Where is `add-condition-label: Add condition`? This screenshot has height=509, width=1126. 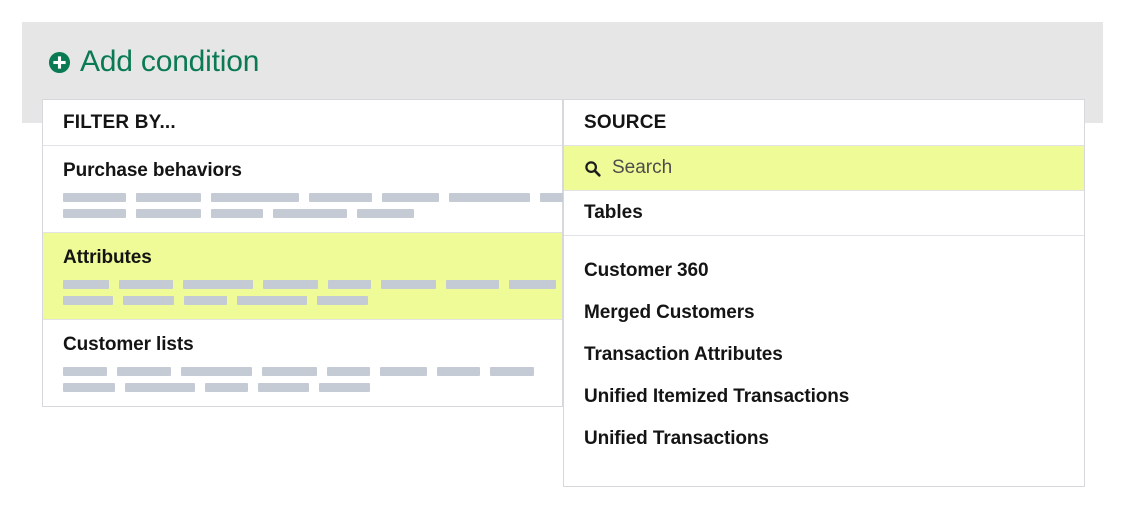
add-condition-label: Add condition is located at coordinates (170, 61).